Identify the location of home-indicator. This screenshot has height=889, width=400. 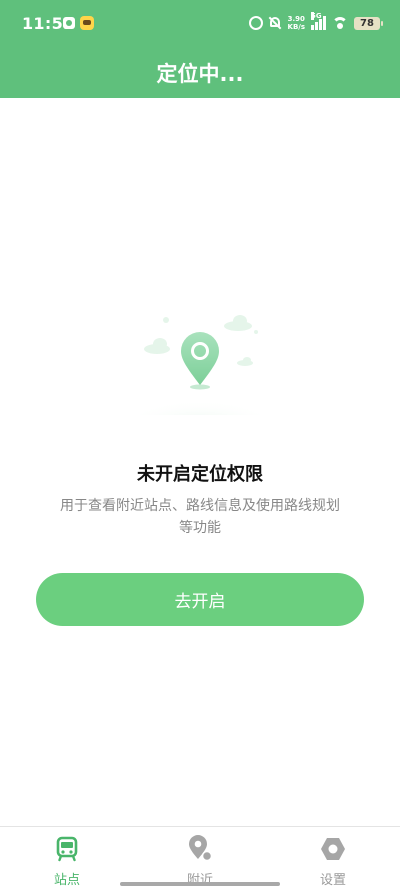
(200, 884).